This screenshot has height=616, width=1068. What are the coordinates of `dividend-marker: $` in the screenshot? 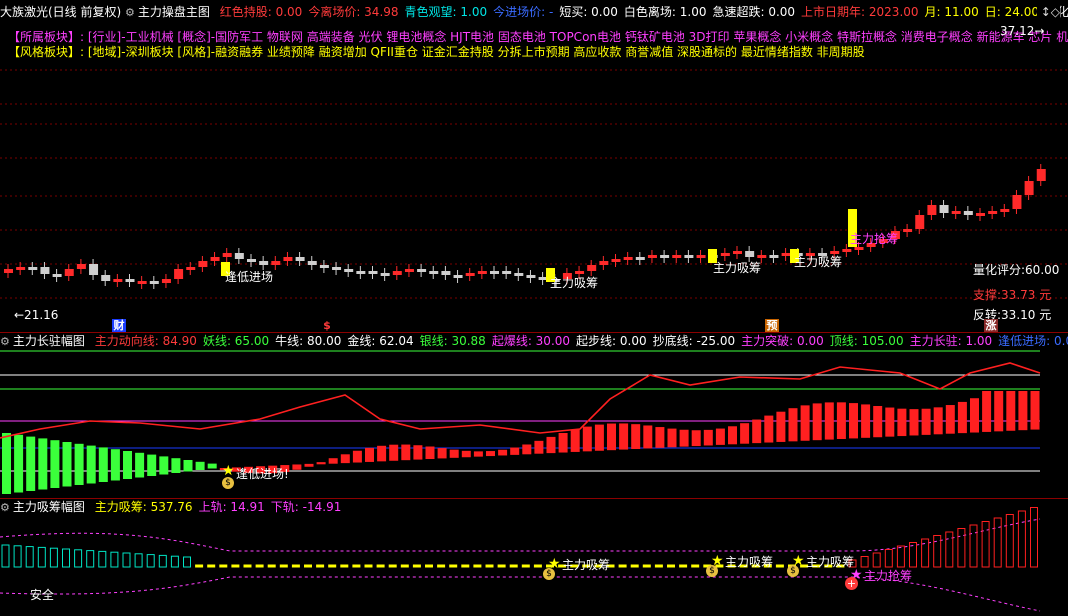 It's located at (327, 325).